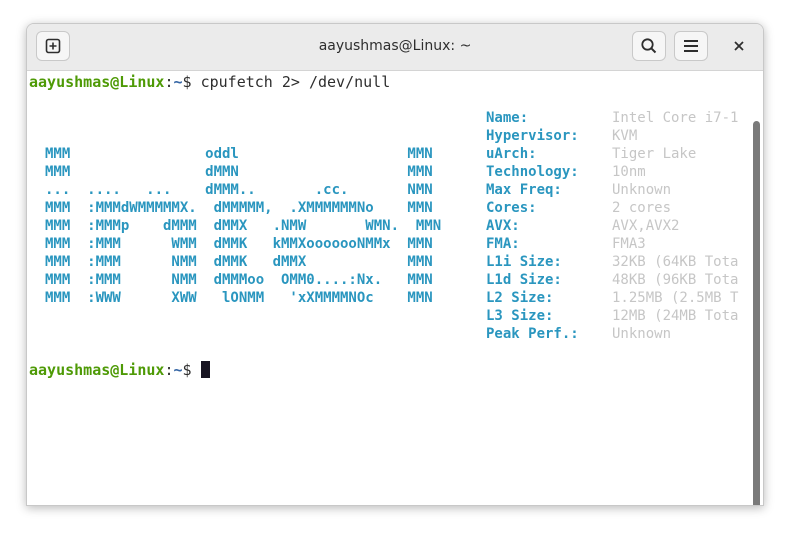  What do you see at coordinates (503, 226) in the screenshot?
I see `cpu-info-label: AVX:` at bounding box center [503, 226].